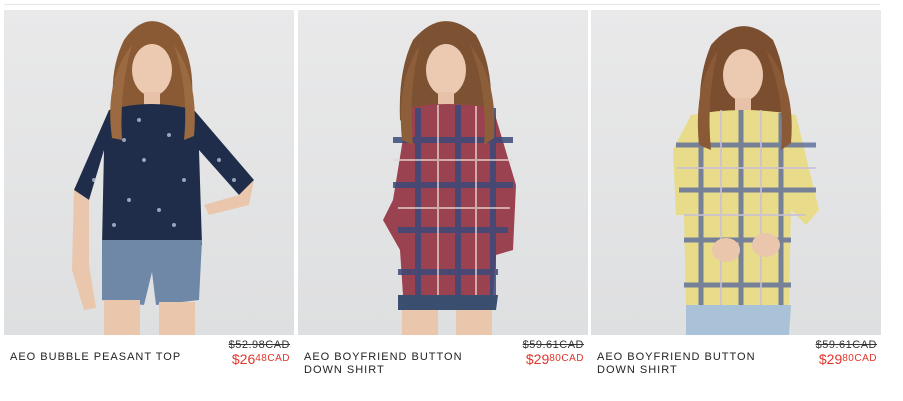  Describe the element at coordinates (243, 359) in the screenshot. I see `sale-price-dollars: $26` at that location.